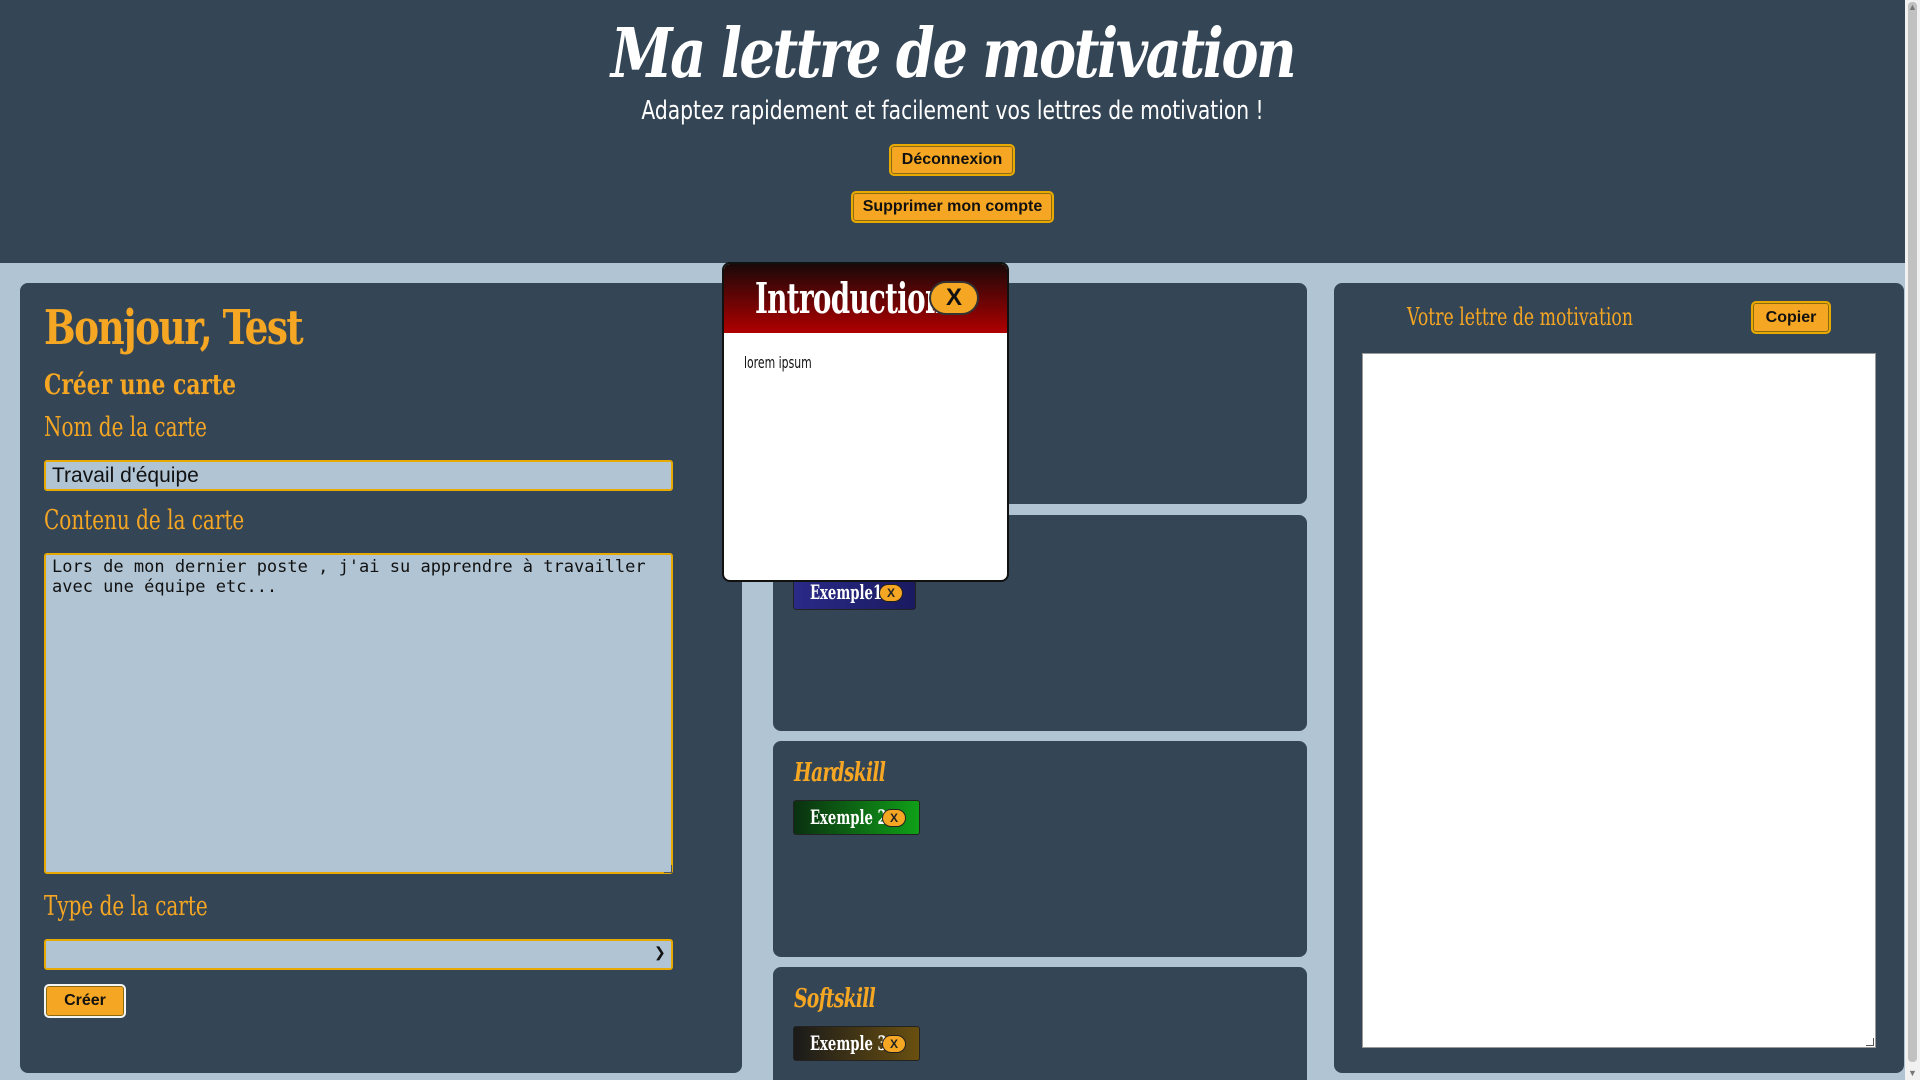 This screenshot has height=1080, width=1920. What do you see at coordinates (848, 1043) in the screenshot?
I see `card-chip-label: Exemple 3` at bounding box center [848, 1043].